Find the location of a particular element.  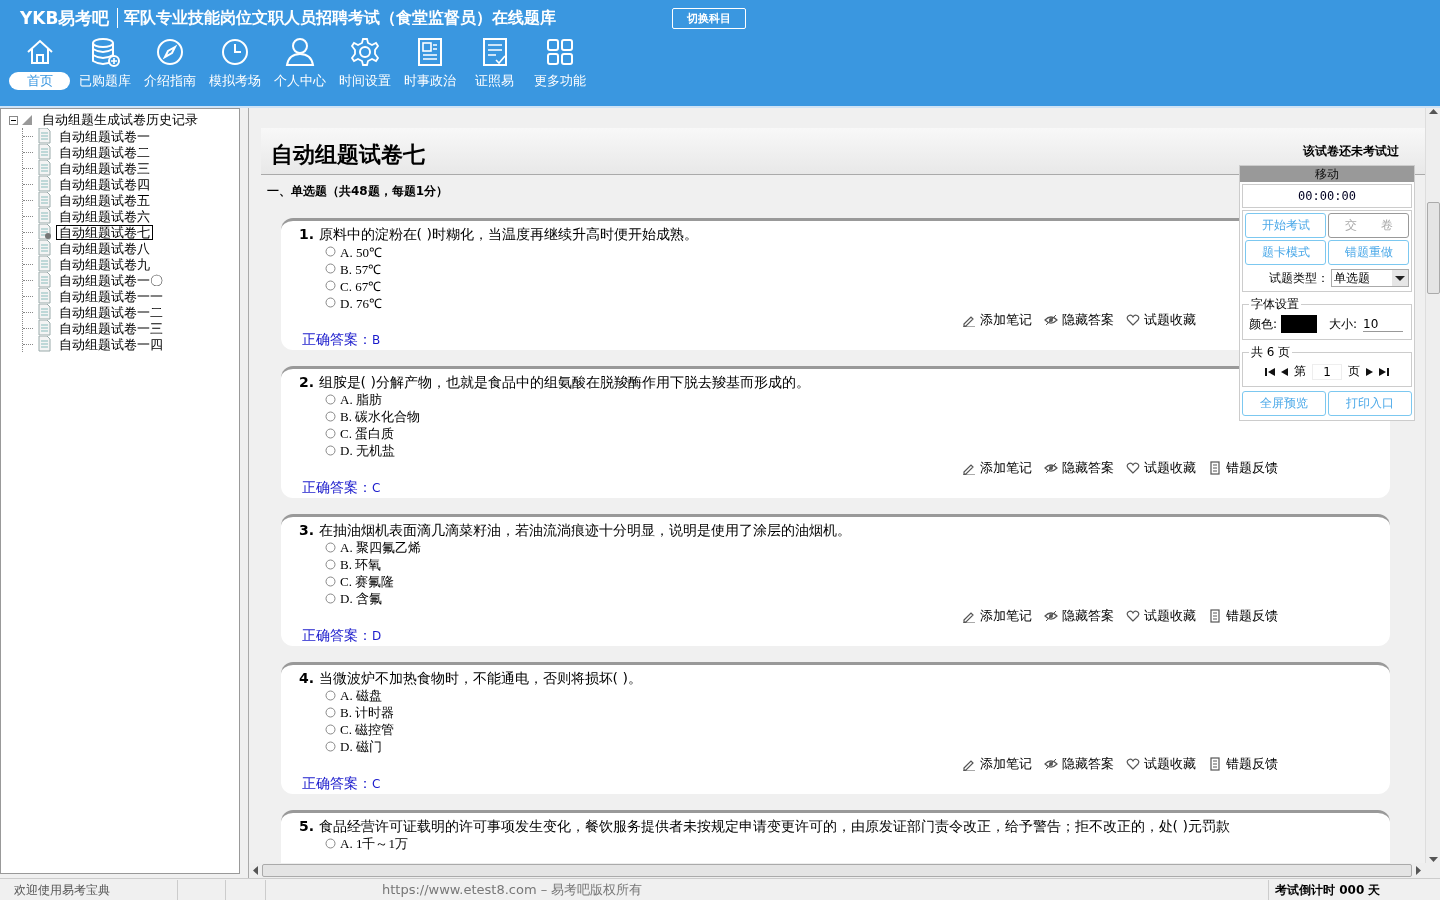

option-text: A. 磁盘 is located at coordinates (361, 695).